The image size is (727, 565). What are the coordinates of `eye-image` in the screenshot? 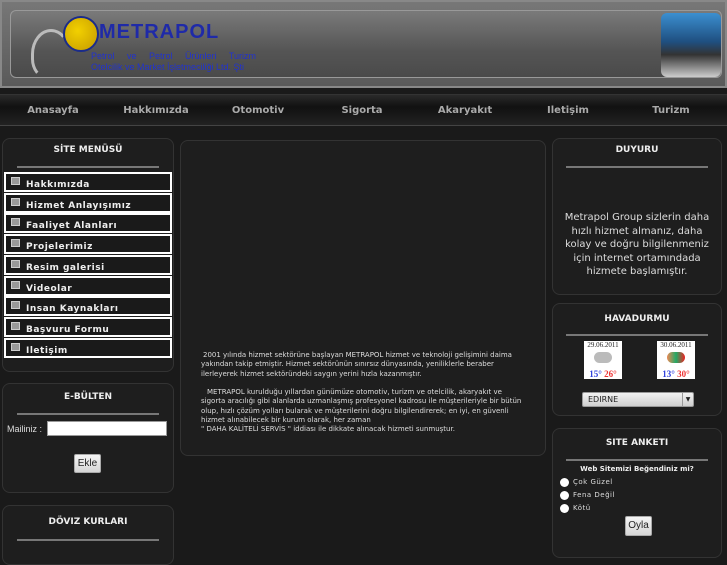 It's located at (691, 45).